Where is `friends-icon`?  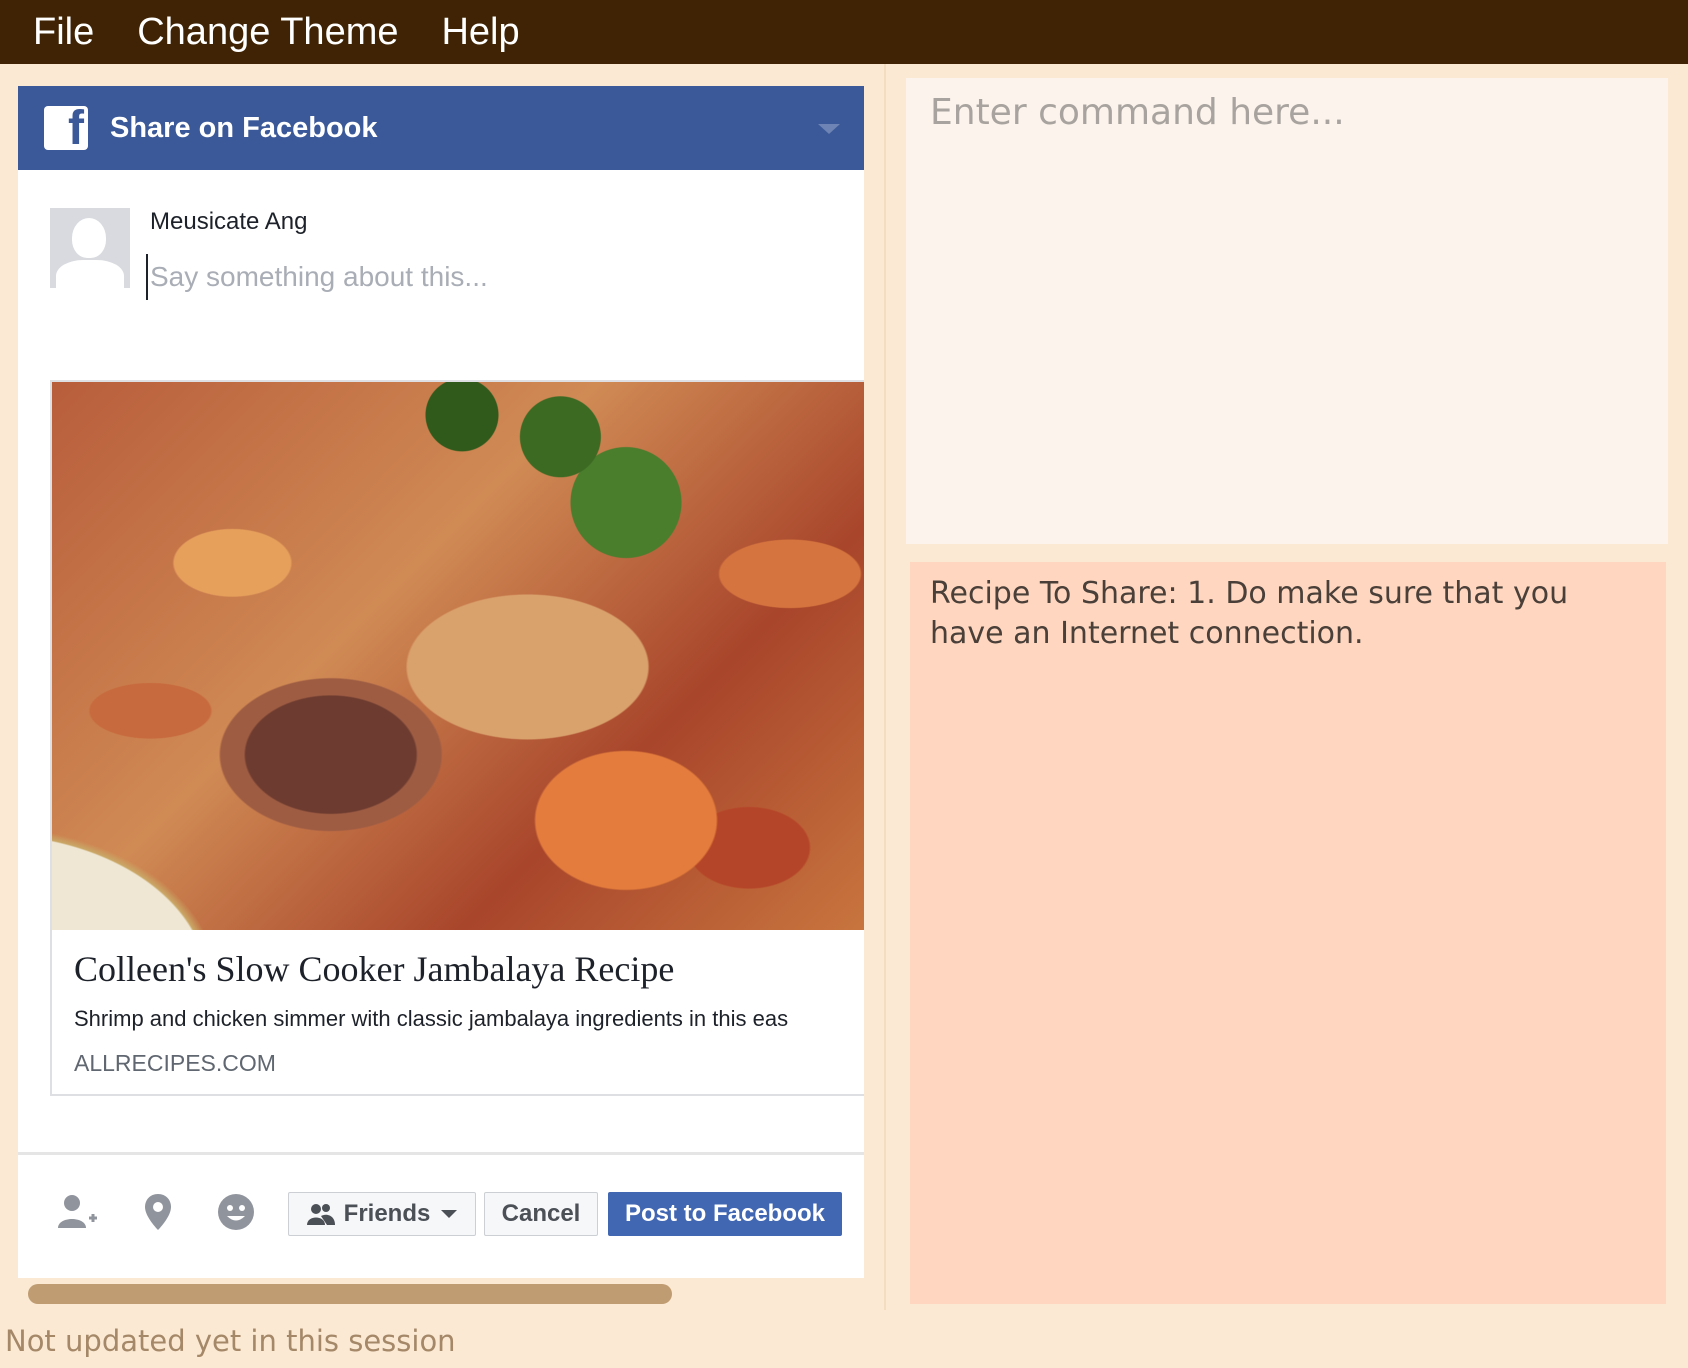 friends-icon is located at coordinates (320, 1214).